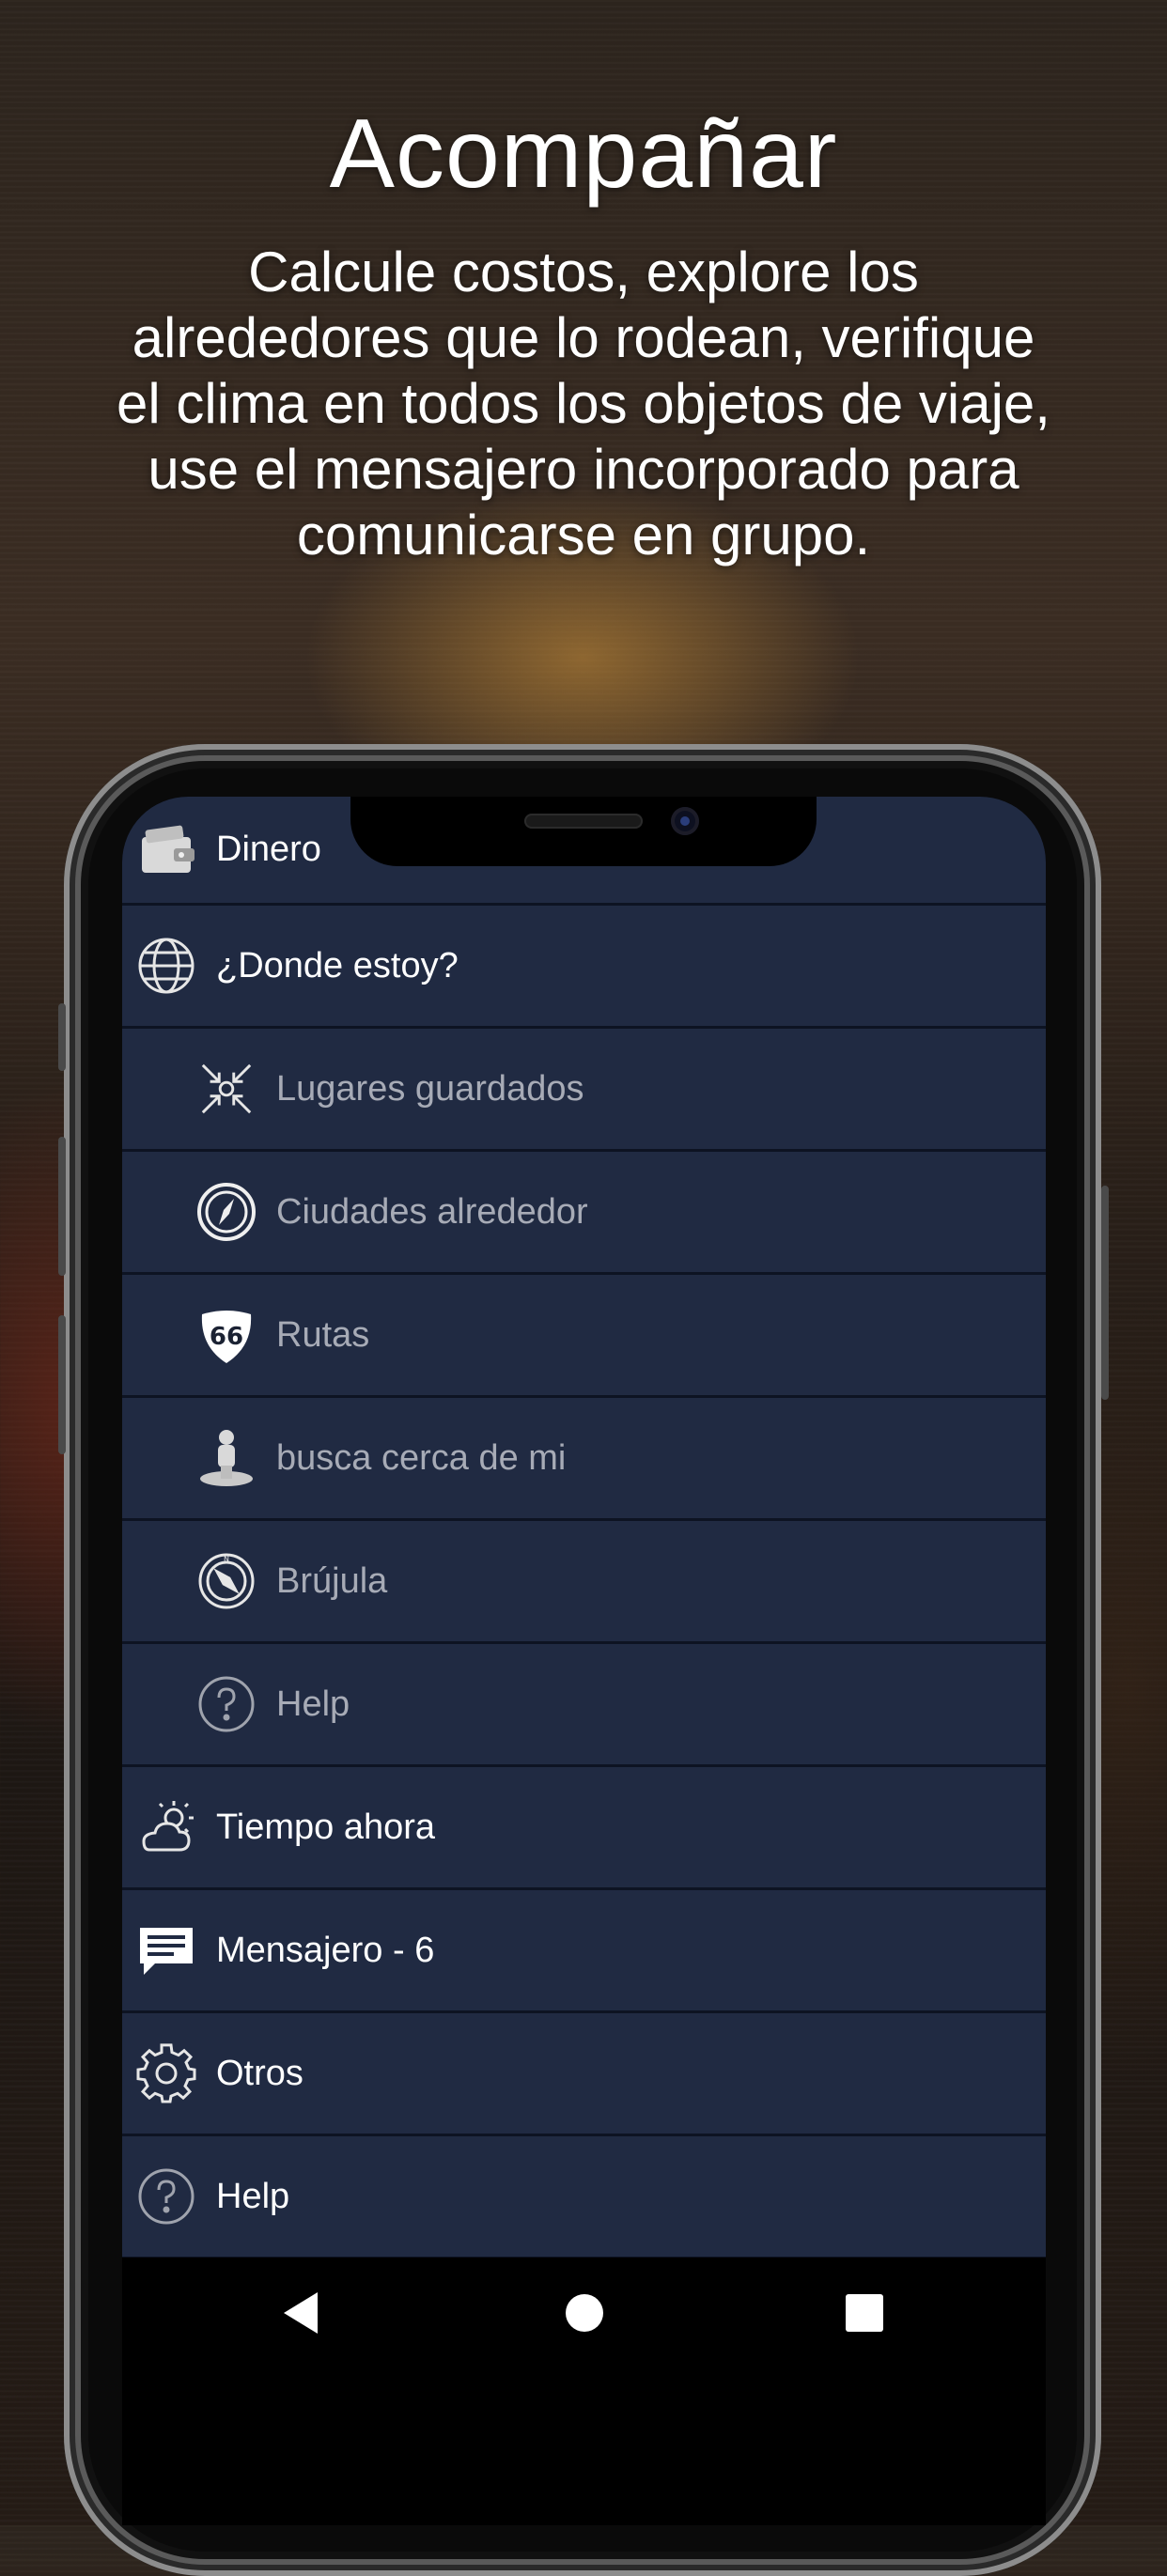 The height and width of the screenshot is (2576, 1167). Describe the element at coordinates (864, 2313) in the screenshot. I see `recents-icon` at that location.